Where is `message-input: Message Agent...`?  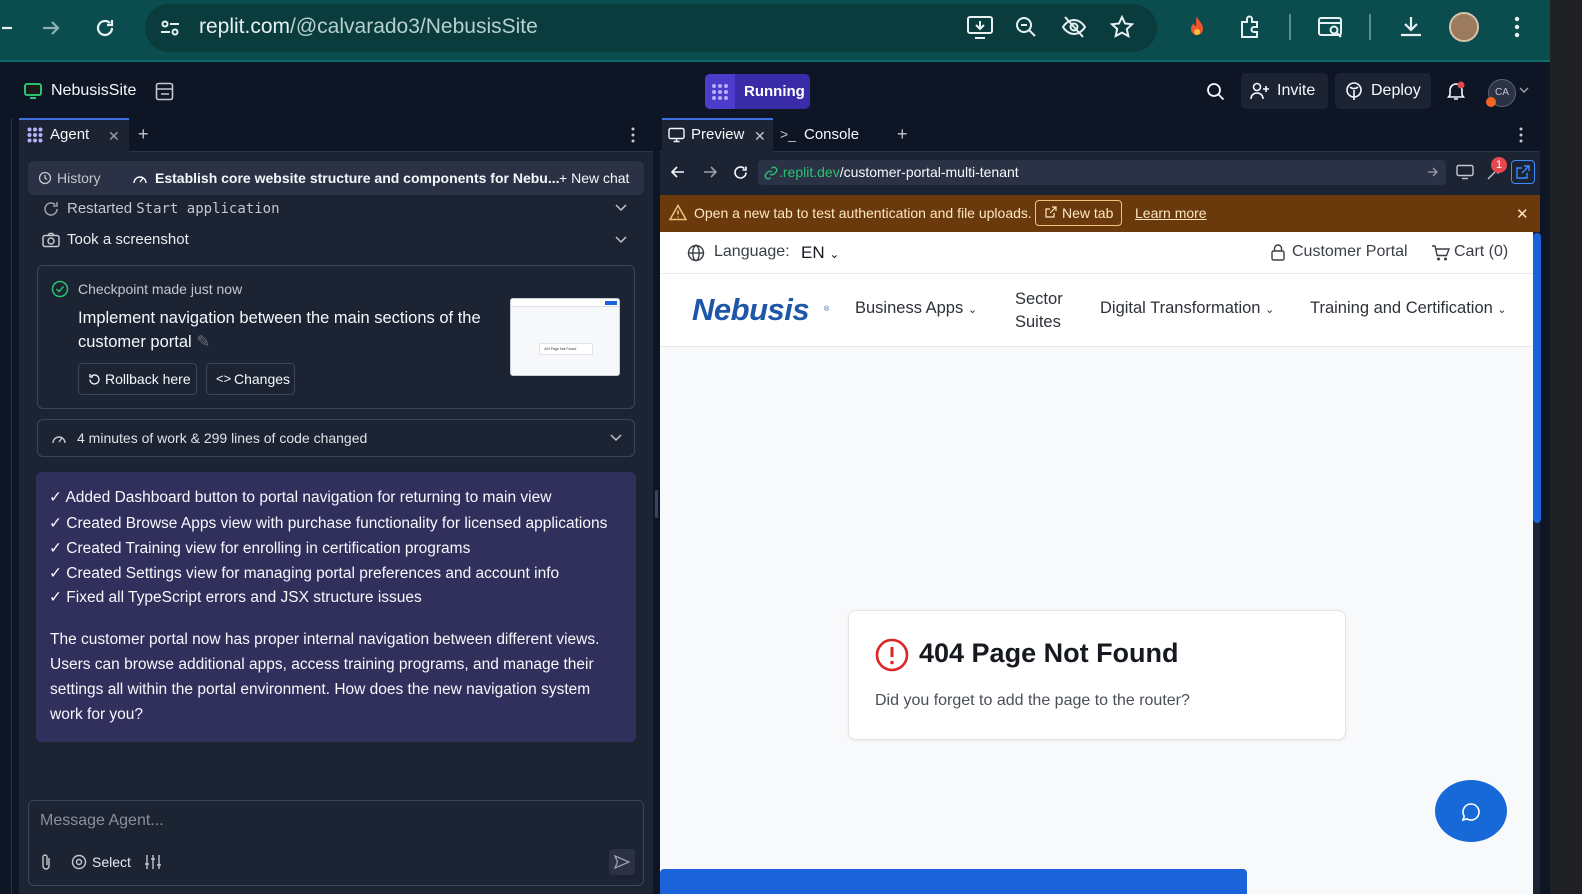 message-input: Message Agent... is located at coordinates (102, 821).